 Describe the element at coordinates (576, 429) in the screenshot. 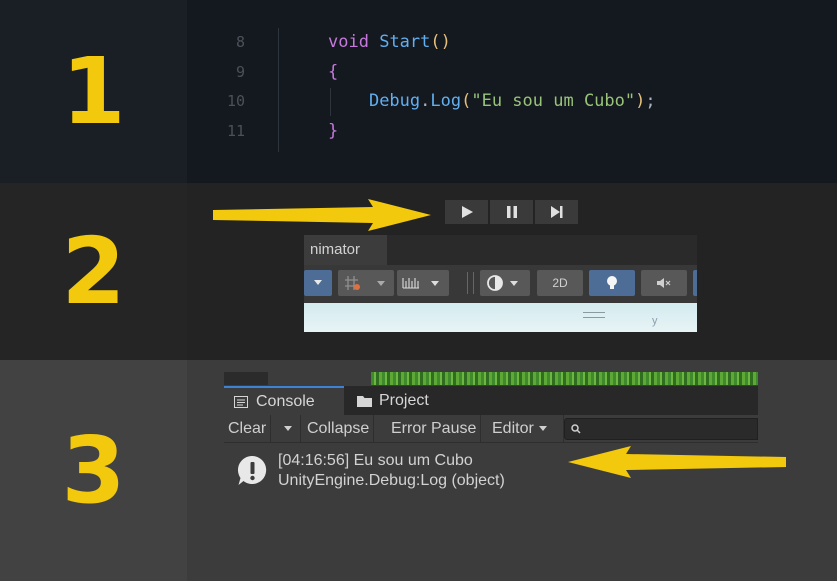

I see `search-icon` at that location.